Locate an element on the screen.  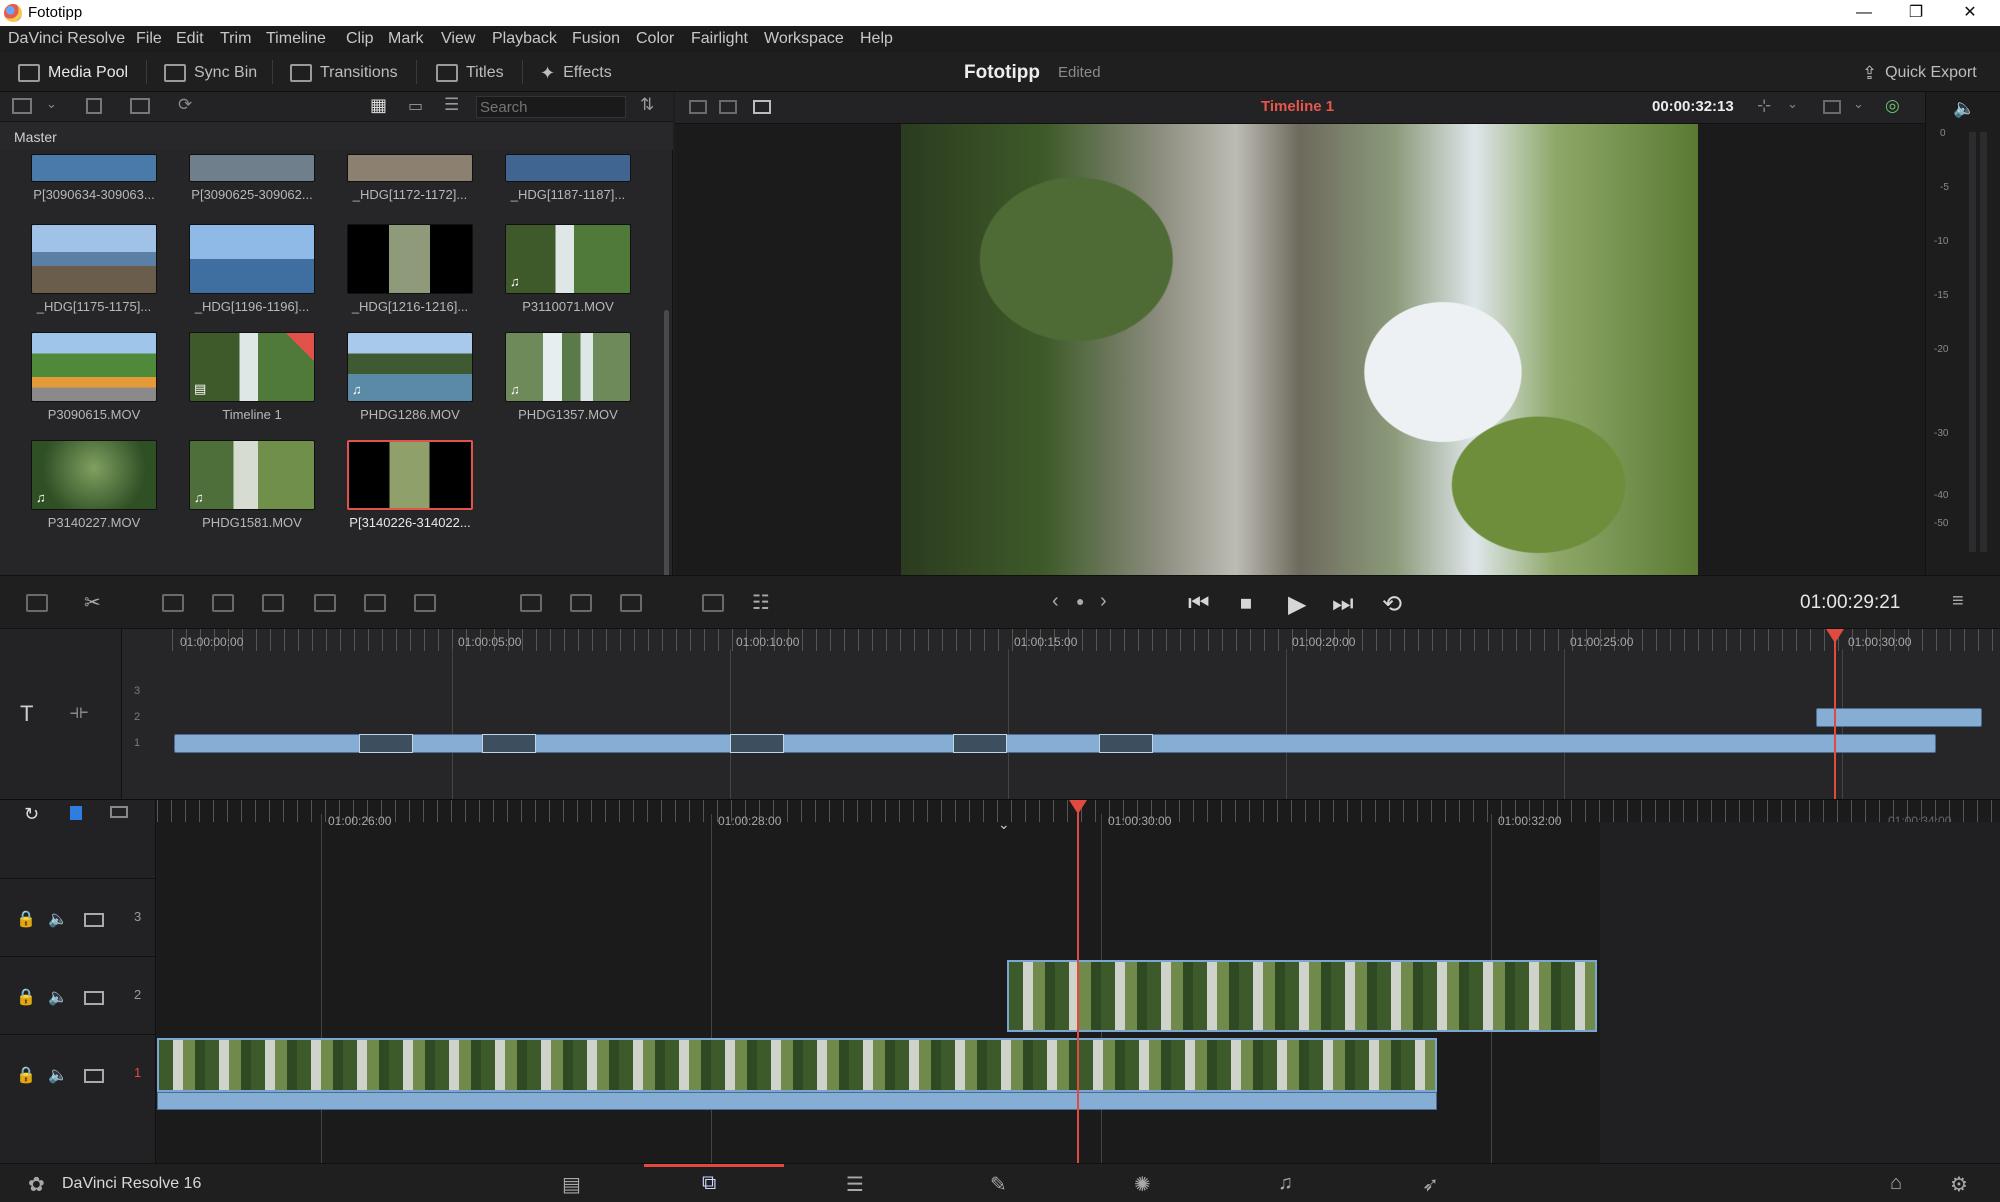
menu-color: Color is located at coordinates (655, 39).